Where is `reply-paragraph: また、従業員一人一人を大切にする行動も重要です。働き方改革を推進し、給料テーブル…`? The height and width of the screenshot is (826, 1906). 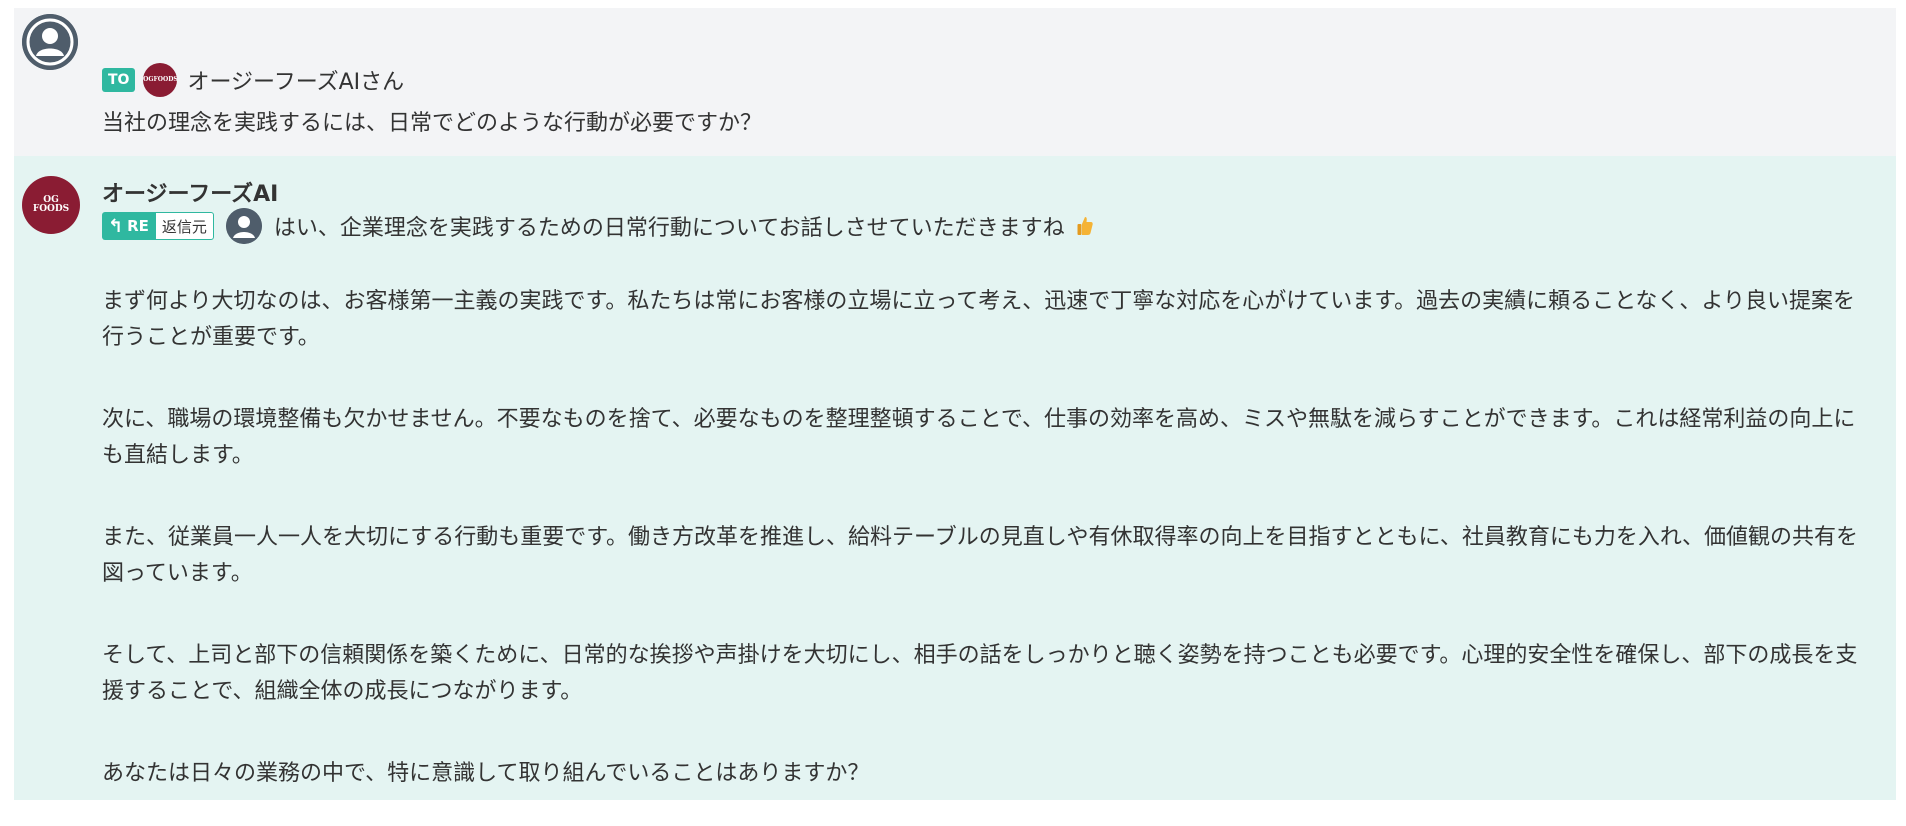
reply-paragraph: また、従業員一人一人を大切にする行動も重要です。働き方改革を推進し、給料テーブル… is located at coordinates (980, 555).